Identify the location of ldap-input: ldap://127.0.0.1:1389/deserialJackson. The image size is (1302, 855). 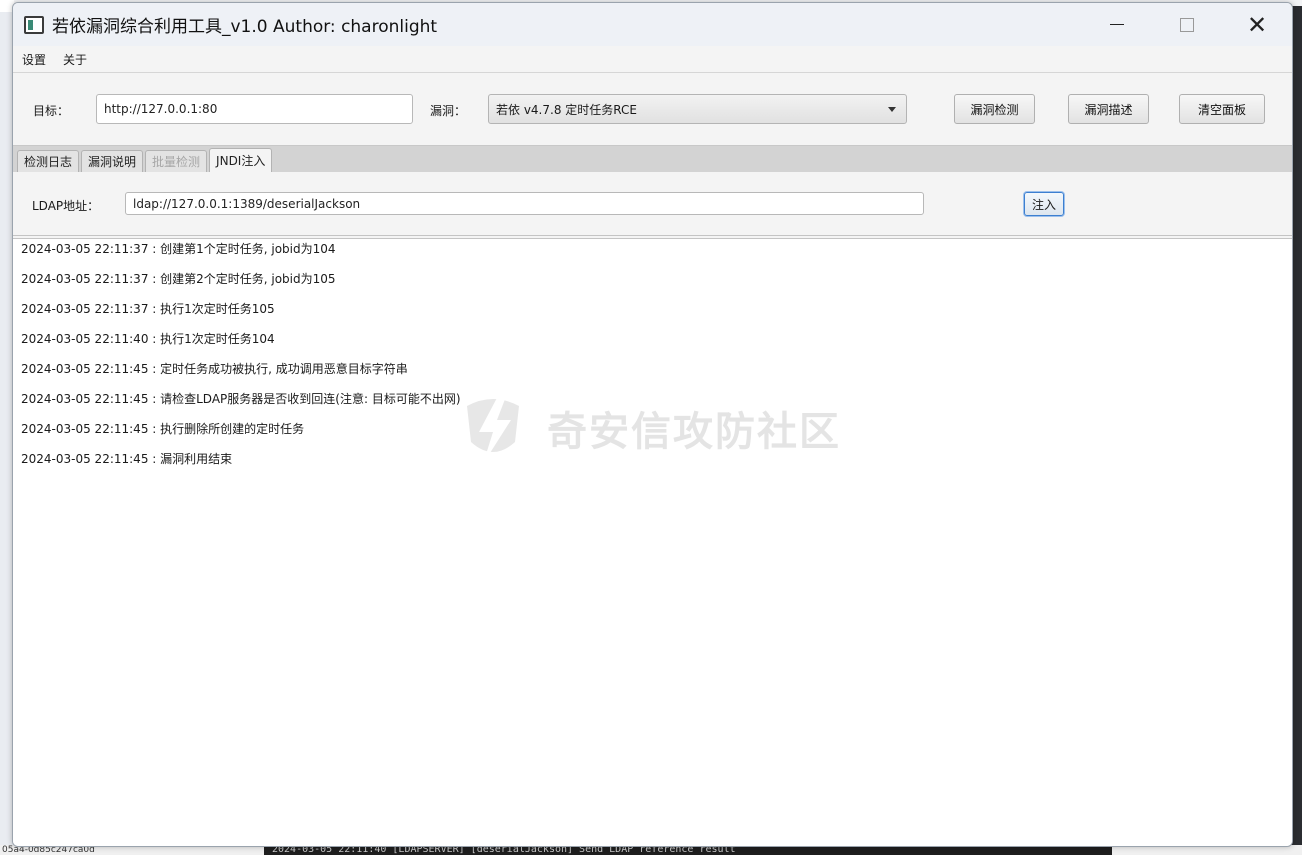
(524, 203).